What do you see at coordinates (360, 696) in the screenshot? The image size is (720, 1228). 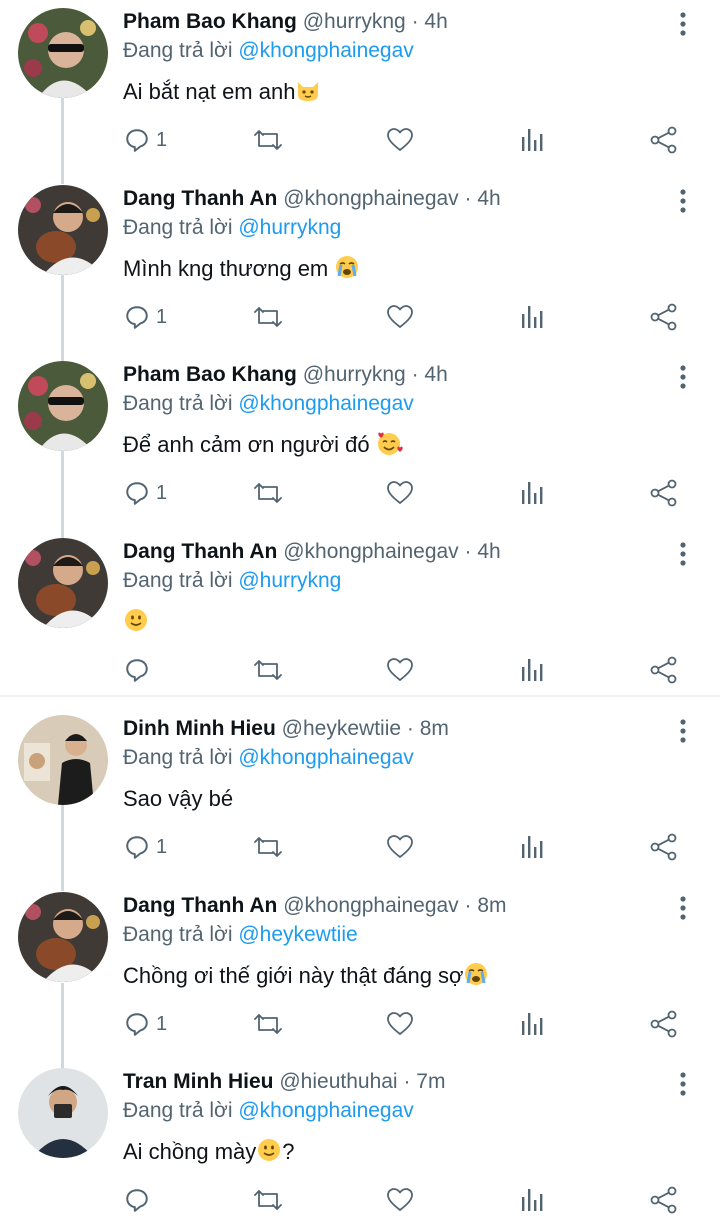 I see `thread-divider` at bounding box center [360, 696].